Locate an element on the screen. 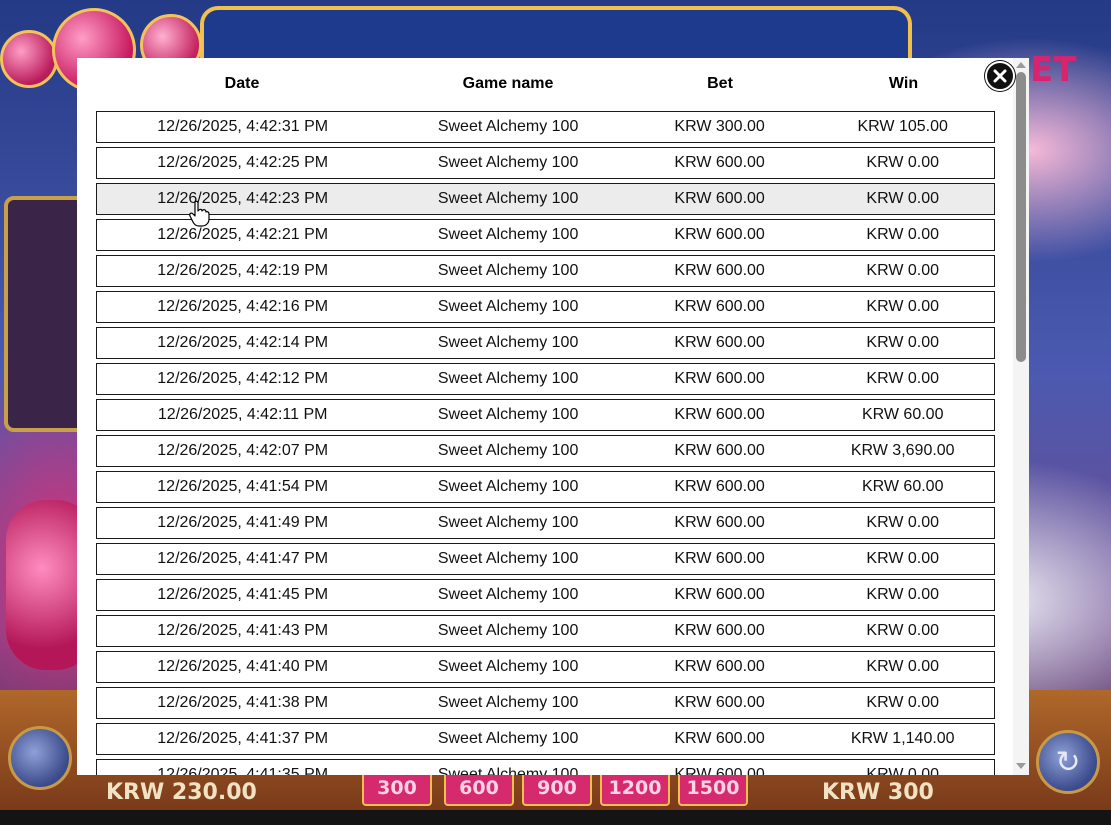 This screenshot has height=825, width=1111. close-icon is located at coordinates (1000, 76).